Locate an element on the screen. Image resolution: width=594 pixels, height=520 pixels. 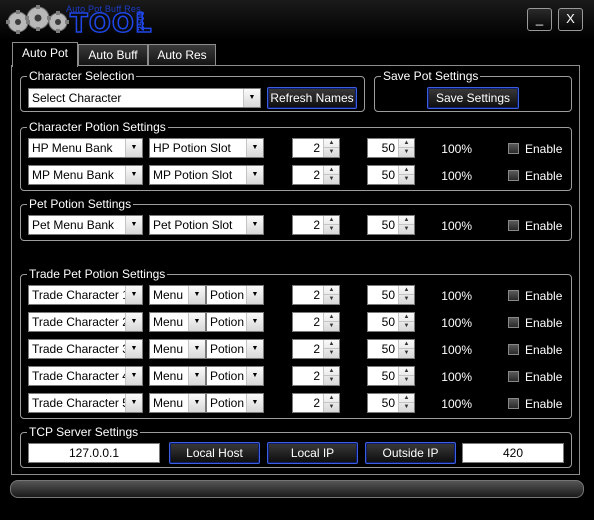
trade-1-character-select: Trade Character 1 ▼ is located at coordinates (85, 295).